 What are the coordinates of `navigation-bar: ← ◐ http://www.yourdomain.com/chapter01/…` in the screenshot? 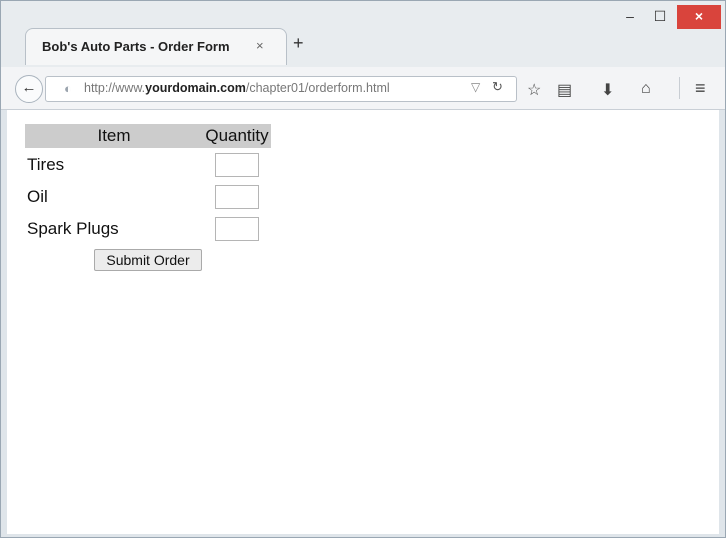 It's located at (363, 88).